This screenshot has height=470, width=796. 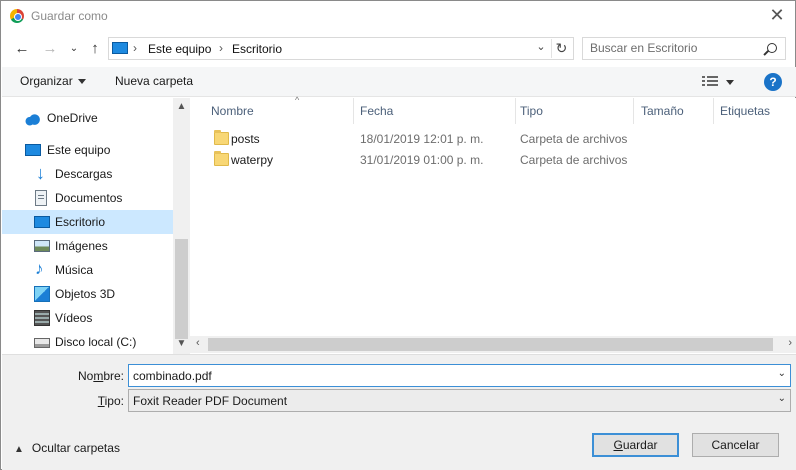 I want to click on sidebar-item-descargas: Descargas, so click(x=87, y=174).